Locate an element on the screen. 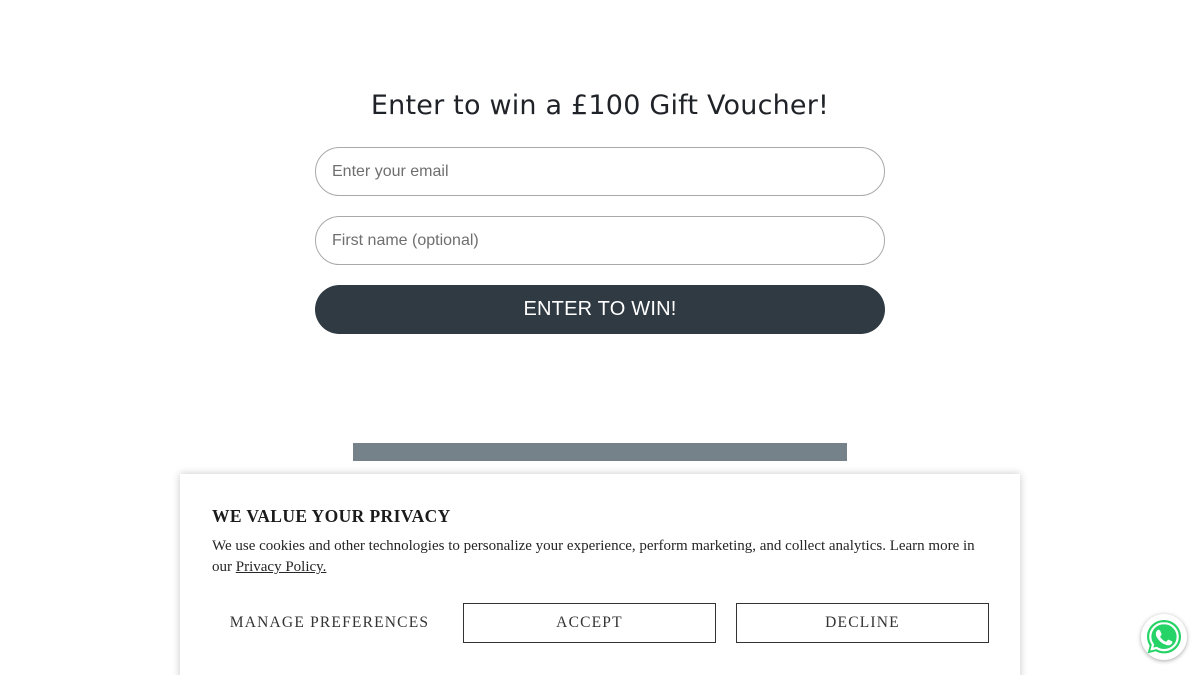  first-name-input is located at coordinates (600, 240).